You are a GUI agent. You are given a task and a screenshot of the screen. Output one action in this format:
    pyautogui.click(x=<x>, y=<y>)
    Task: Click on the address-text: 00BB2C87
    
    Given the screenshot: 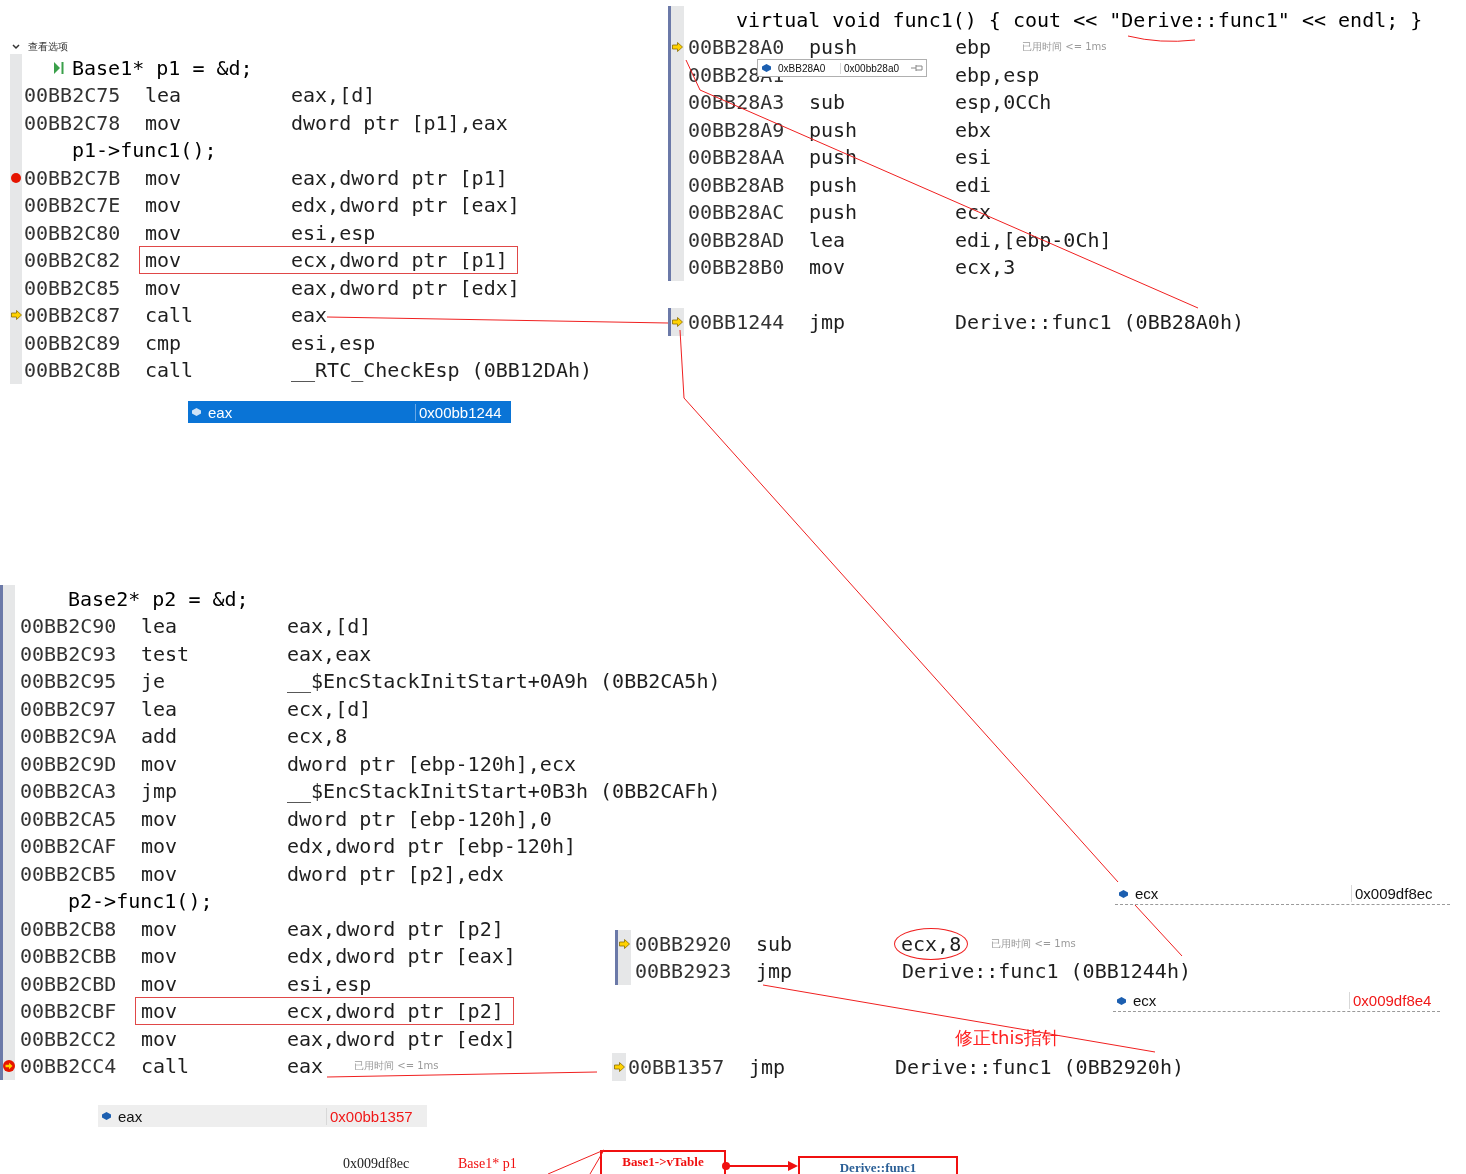 What is the action you would take?
    pyautogui.click(x=73, y=315)
    